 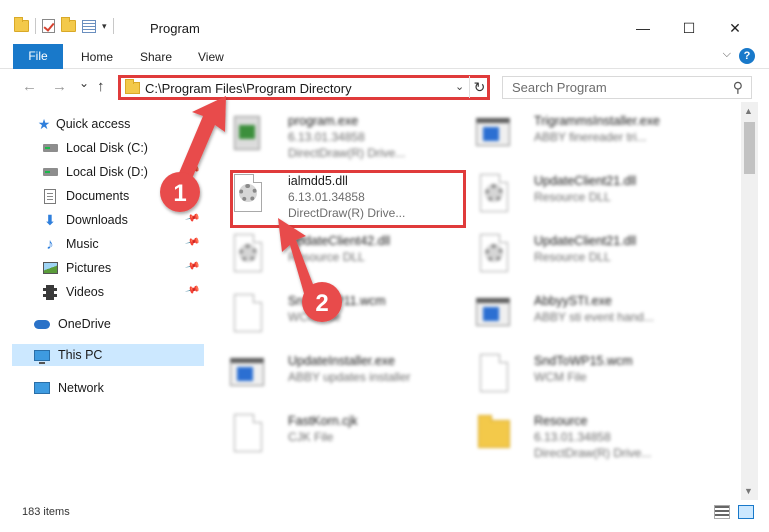 What do you see at coordinates (50, 244) in the screenshot?
I see `music-icon: ♪` at bounding box center [50, 244].